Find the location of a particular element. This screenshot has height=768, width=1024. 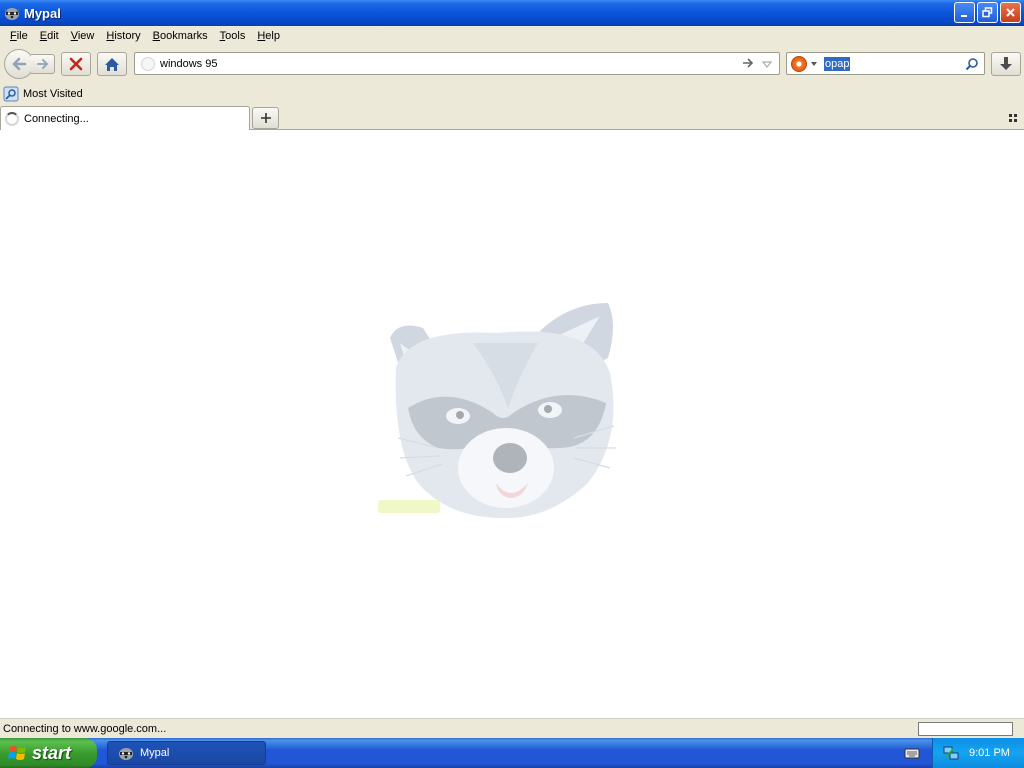

menu-help: Help is located at coordinates (268, 36).